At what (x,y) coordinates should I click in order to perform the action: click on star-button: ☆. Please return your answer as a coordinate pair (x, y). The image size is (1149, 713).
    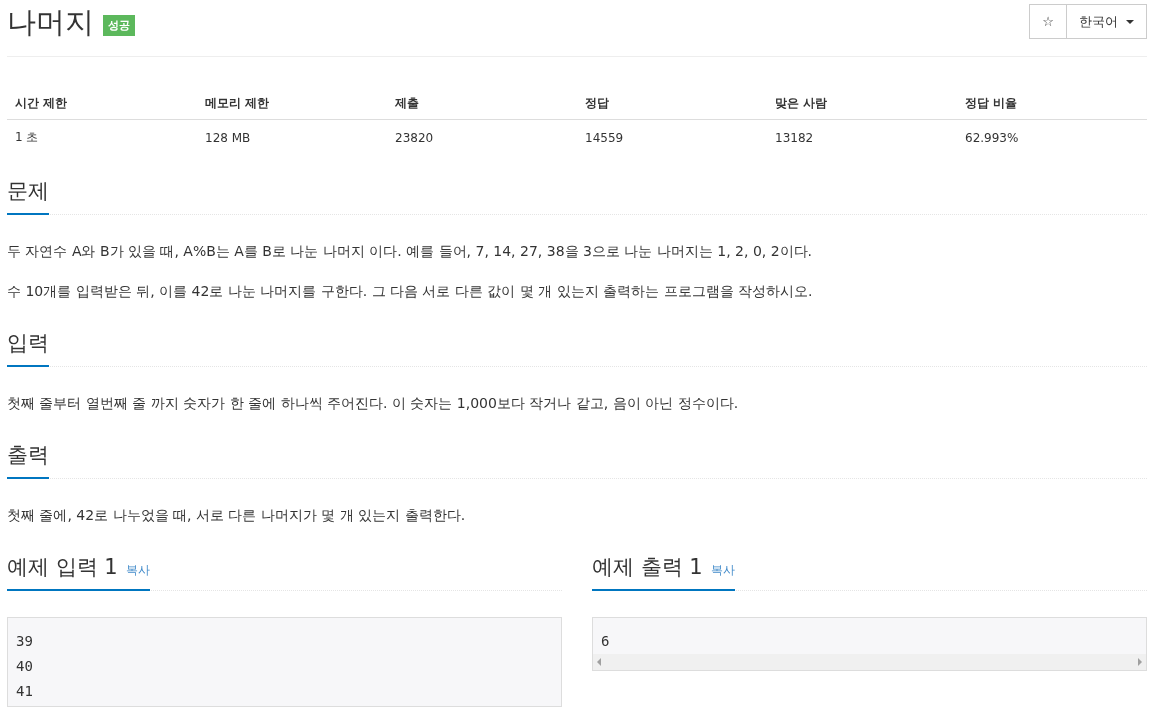
    Looking at the image, I should click on (1048, 21).